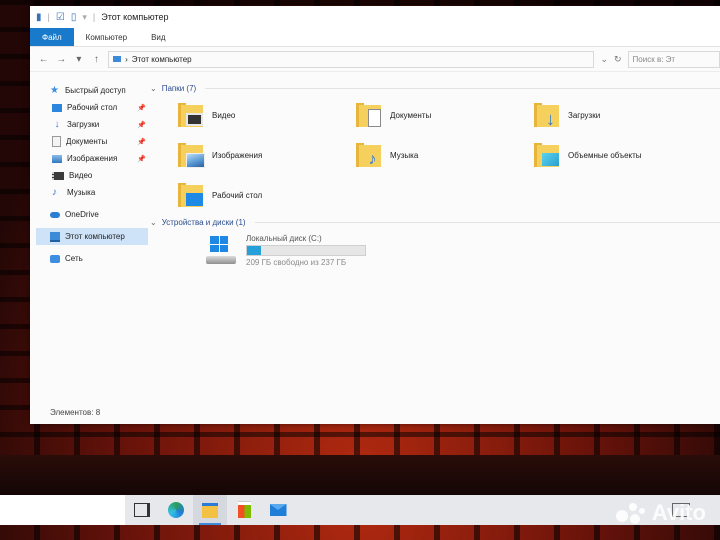 The height and width of the screenshot is (540, 720). I want to click on mail-icon, so click(278, 510).